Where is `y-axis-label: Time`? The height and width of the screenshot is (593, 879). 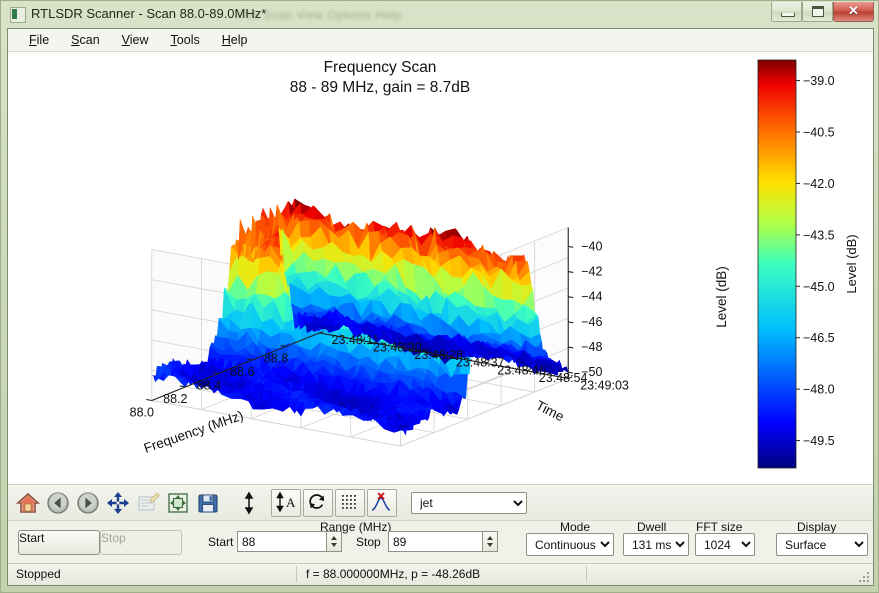 y-axis-label: Time is located at coordinates (549, 411).